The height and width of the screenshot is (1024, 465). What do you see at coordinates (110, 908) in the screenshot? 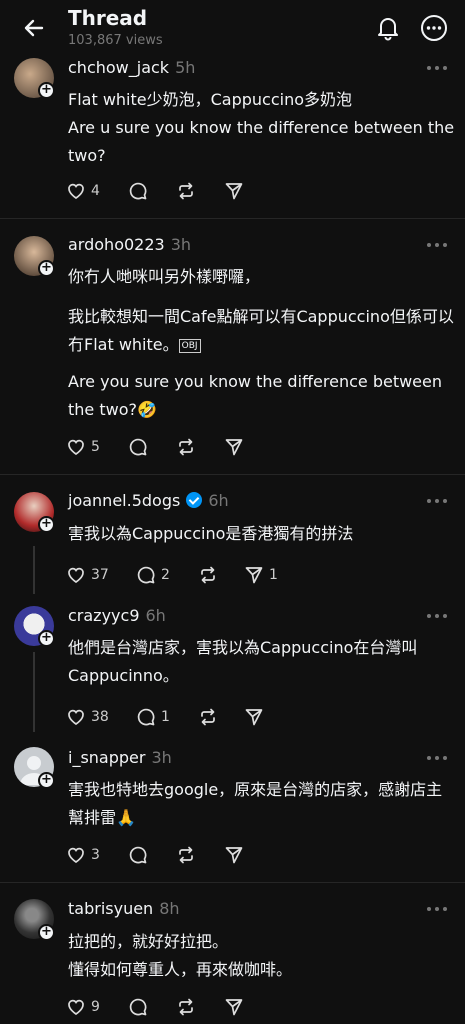
I see `username-text: tabrisyuen` at bounding box center [110, 908].